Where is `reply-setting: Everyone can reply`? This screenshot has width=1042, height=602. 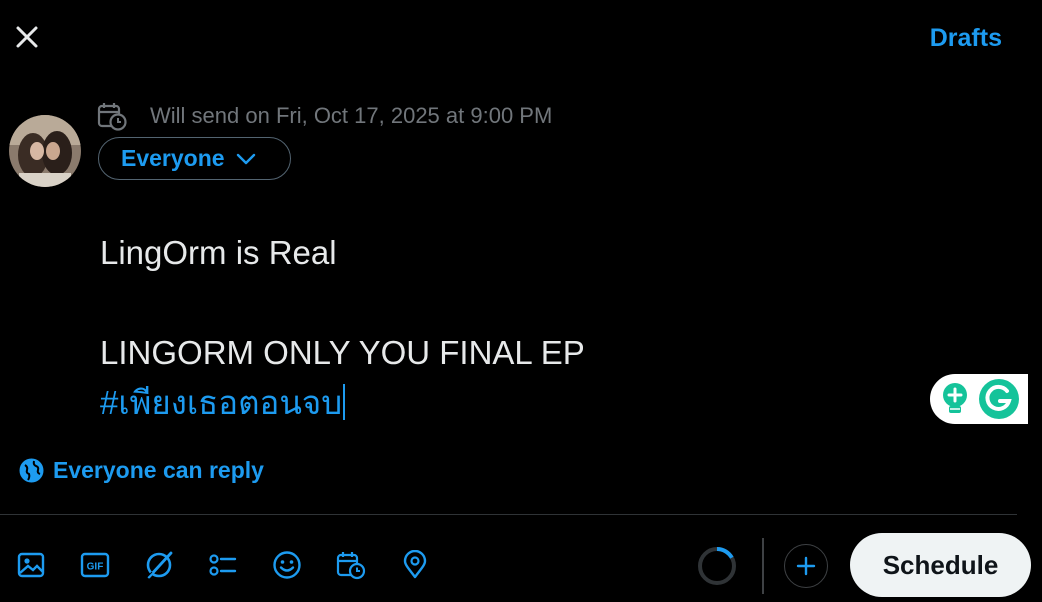 reply-setting: Everyone can reply is located at coordinates (141, 470).